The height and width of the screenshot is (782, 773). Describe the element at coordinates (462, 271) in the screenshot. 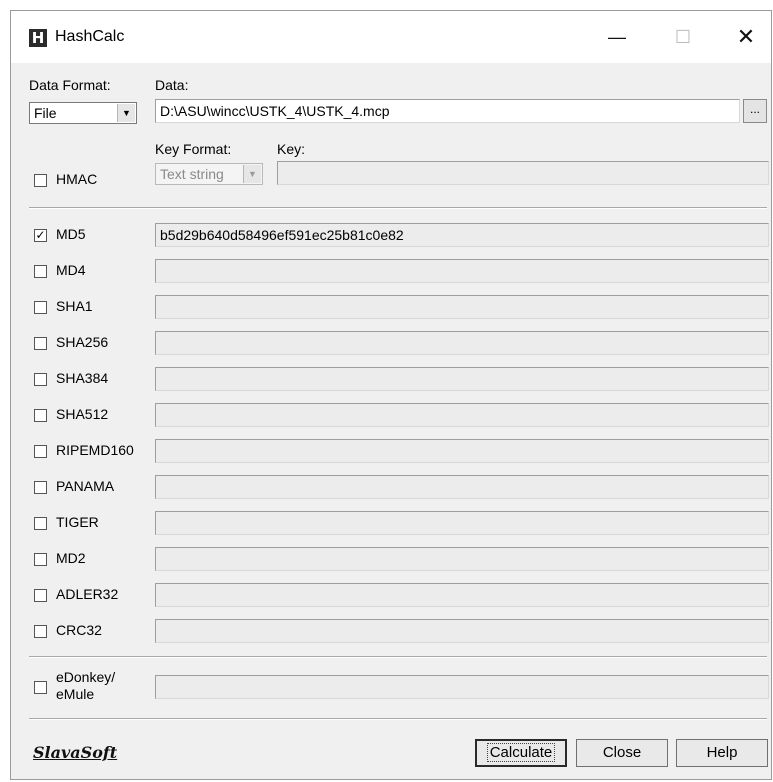

I see `md4-hash-field` at that location.